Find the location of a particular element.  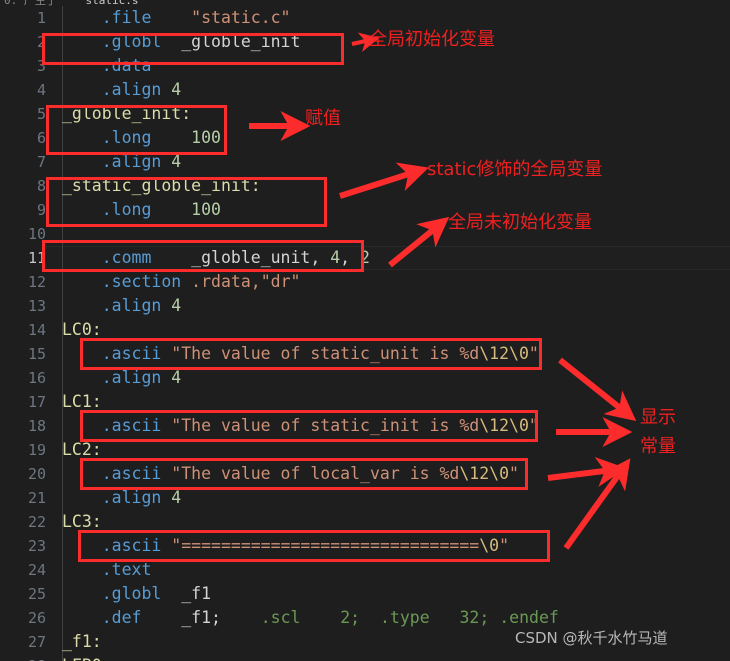

code-line: 8 _static_globle_init: is located at coordinates (365, 186).